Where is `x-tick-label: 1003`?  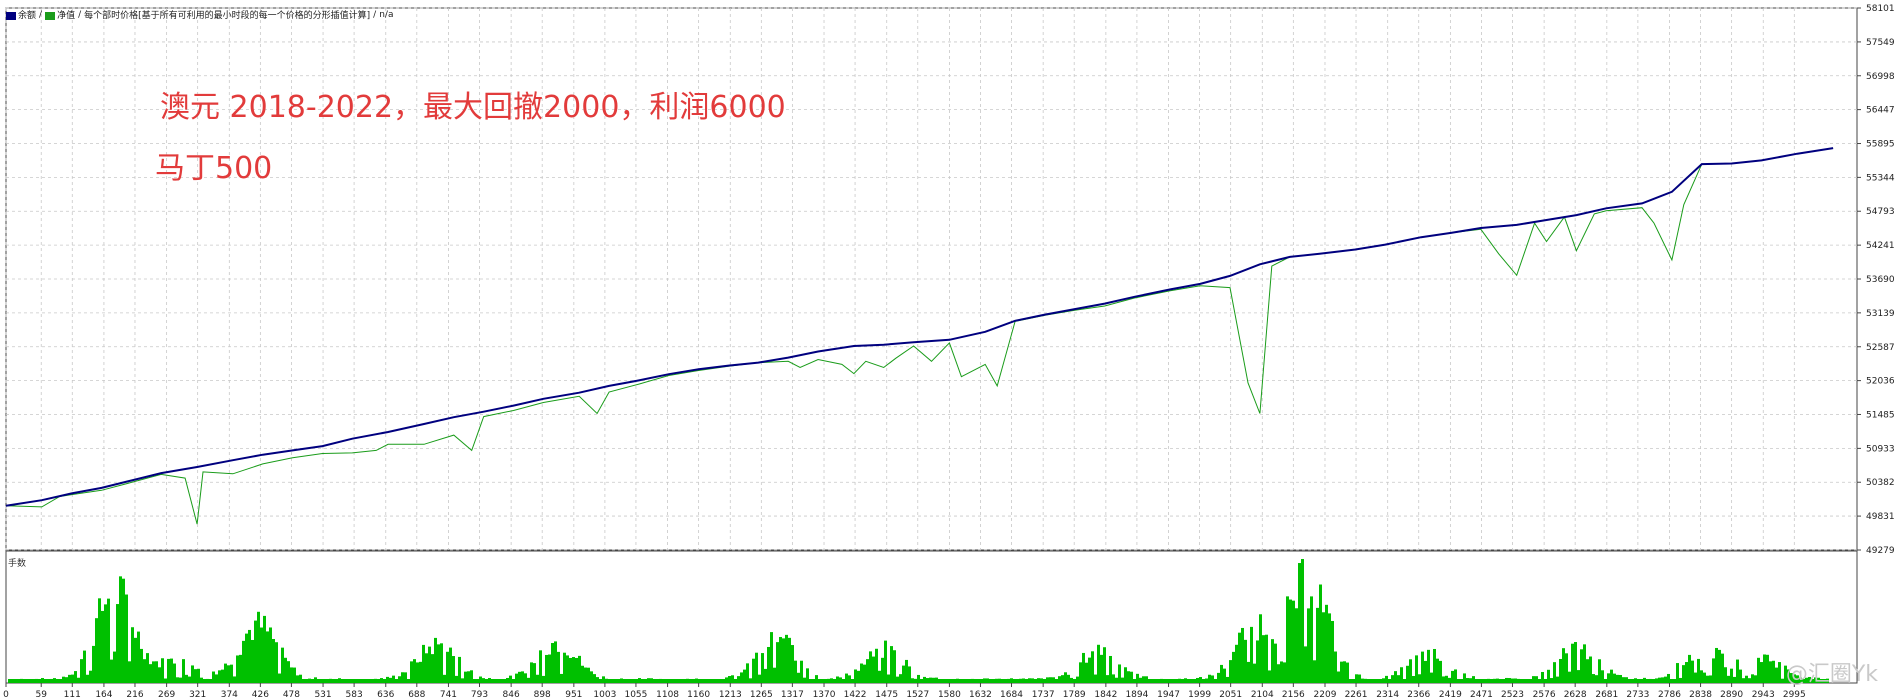 x-tick-label: 1003 is located at coordinates (604, 695).